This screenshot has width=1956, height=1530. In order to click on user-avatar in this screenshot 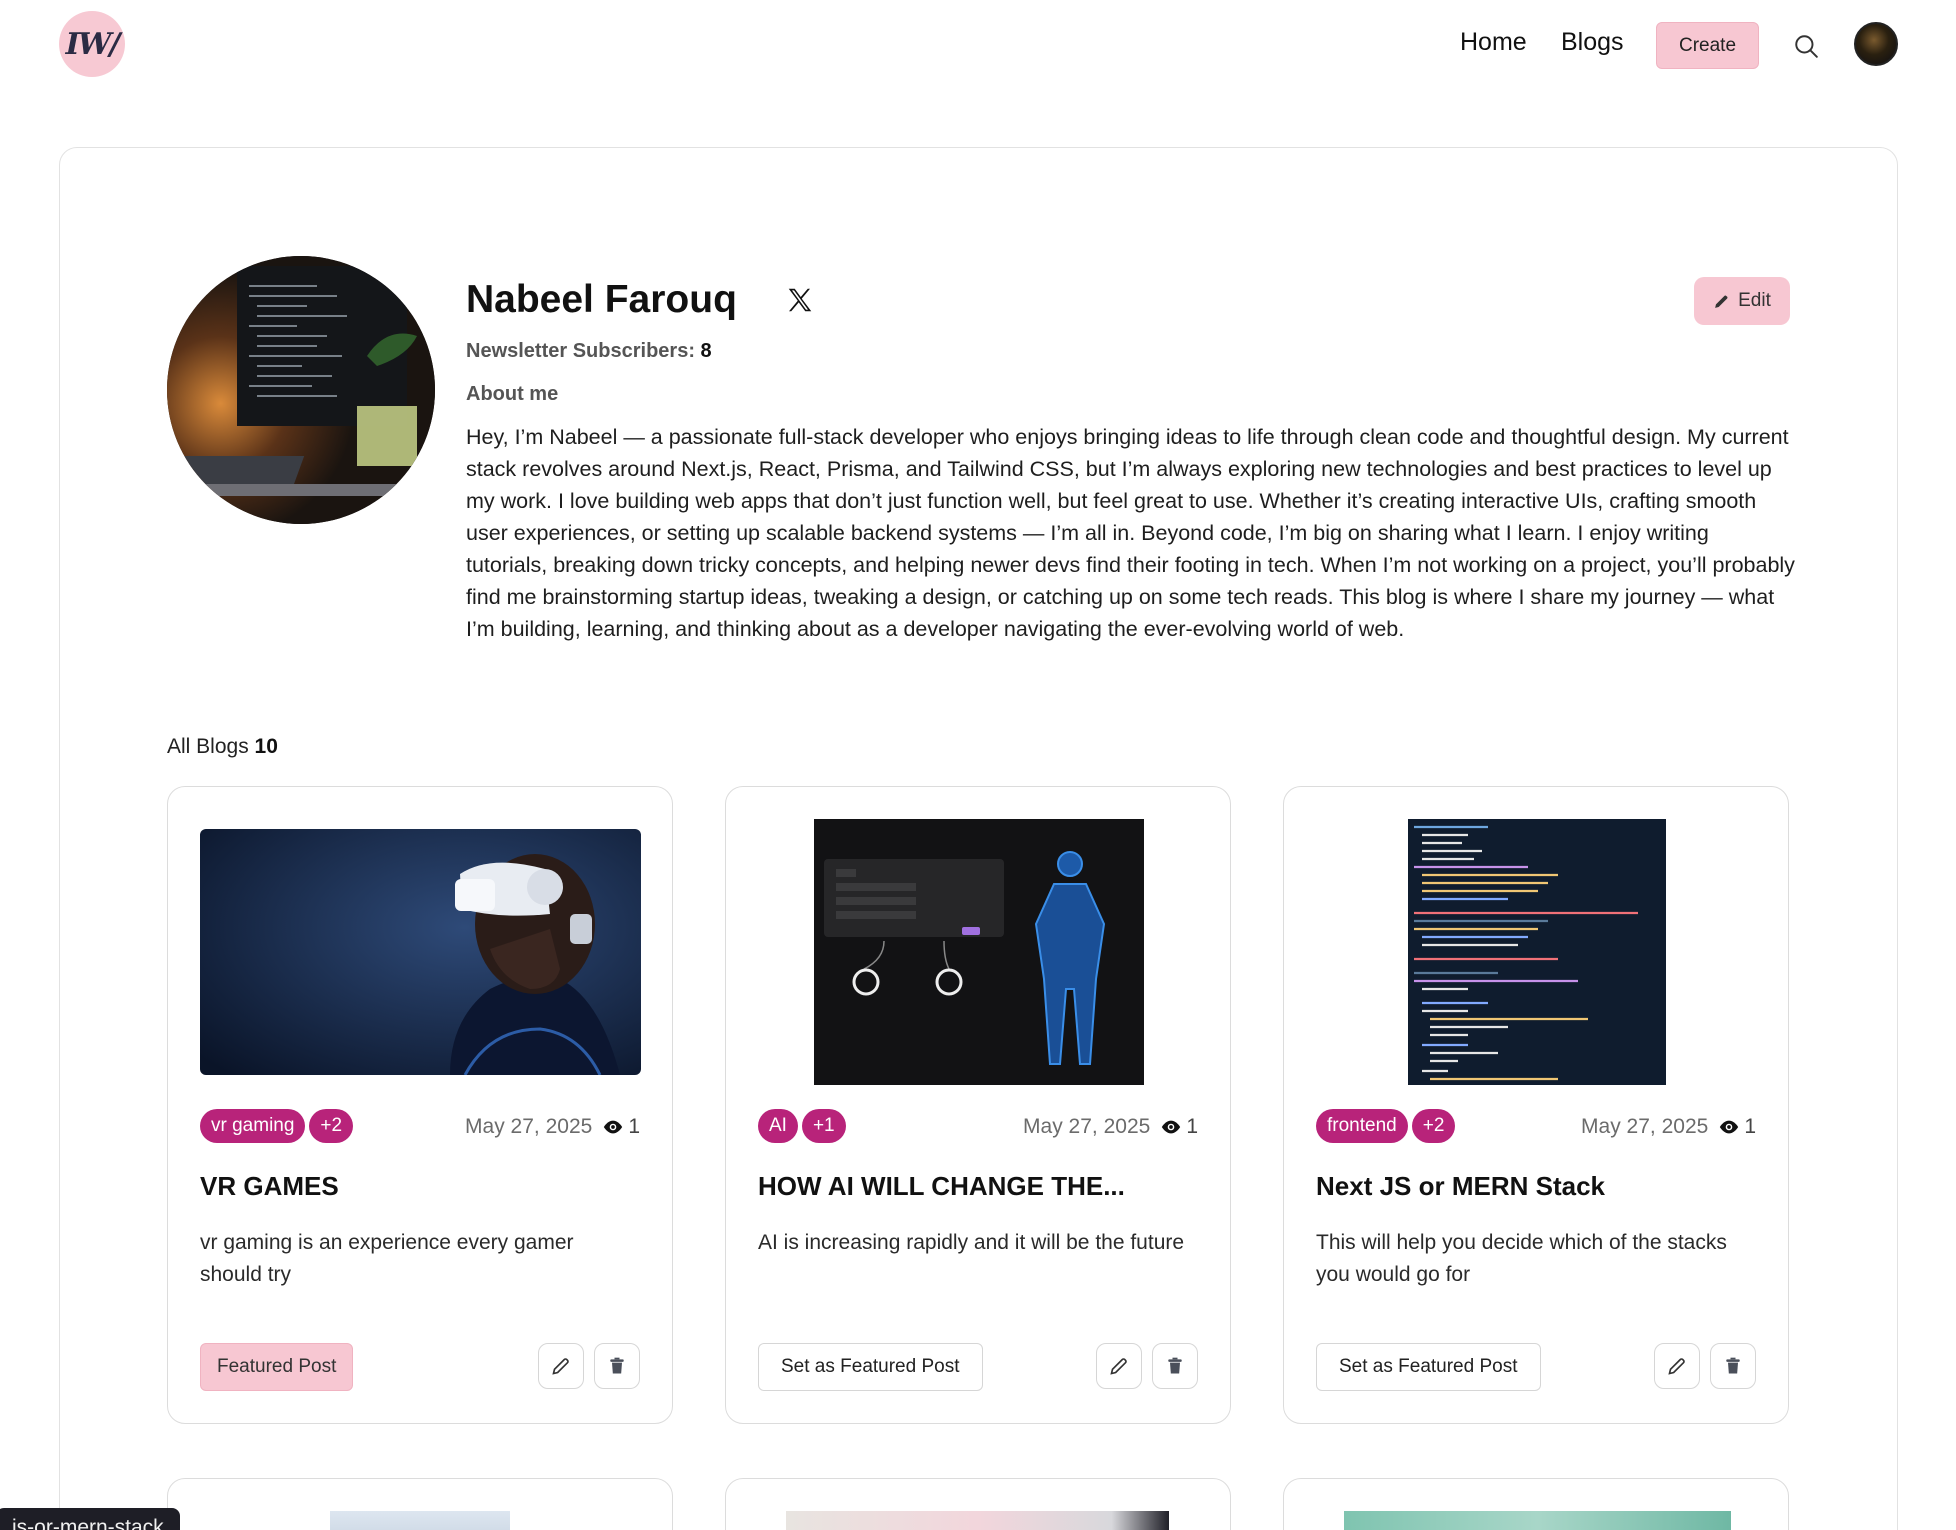, I will do `click(1876, 44)`.